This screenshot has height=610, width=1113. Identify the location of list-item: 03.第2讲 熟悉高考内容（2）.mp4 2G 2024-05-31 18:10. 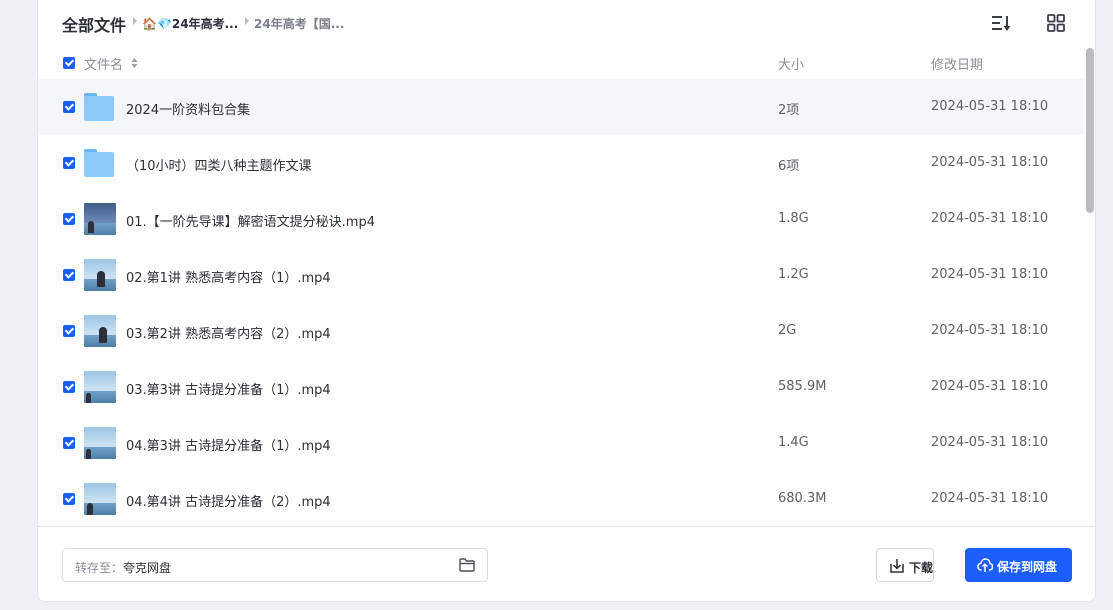
(561, 331).